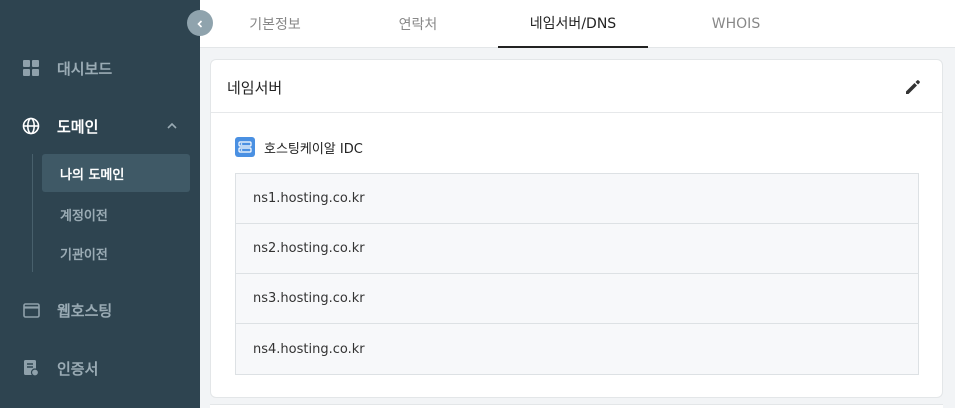 This screenshot has height=408, width=955. Describe the element at coordinates (418, 24) in the screenshot. I see `tab-contact: 연락처` at that location.